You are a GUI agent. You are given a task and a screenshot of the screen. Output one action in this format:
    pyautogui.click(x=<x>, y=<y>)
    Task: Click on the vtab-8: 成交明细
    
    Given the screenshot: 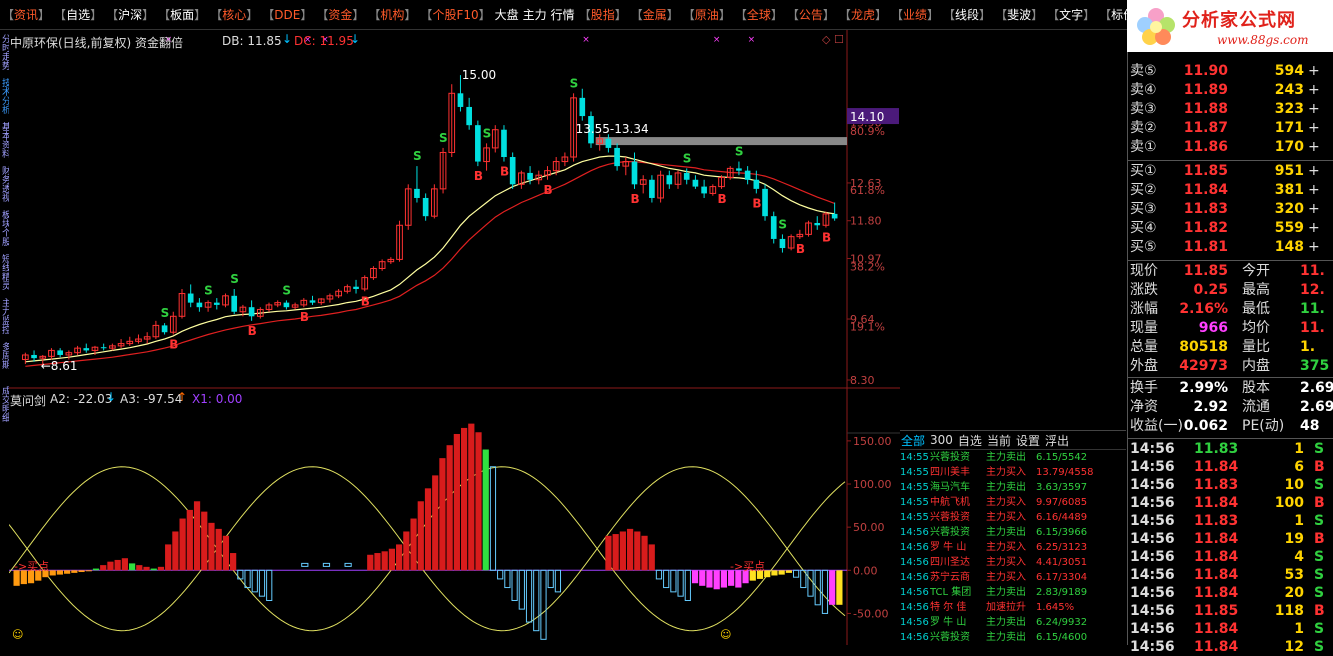 What is the action you would take?
    pyautogui.click(x=4, y=406)
    